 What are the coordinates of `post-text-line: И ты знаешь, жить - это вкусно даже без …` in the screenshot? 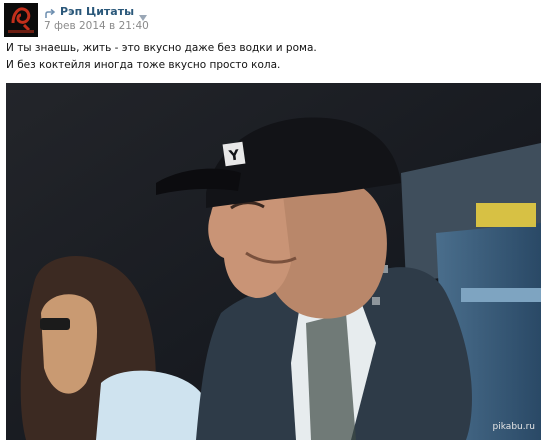 It's located at (161, 48).